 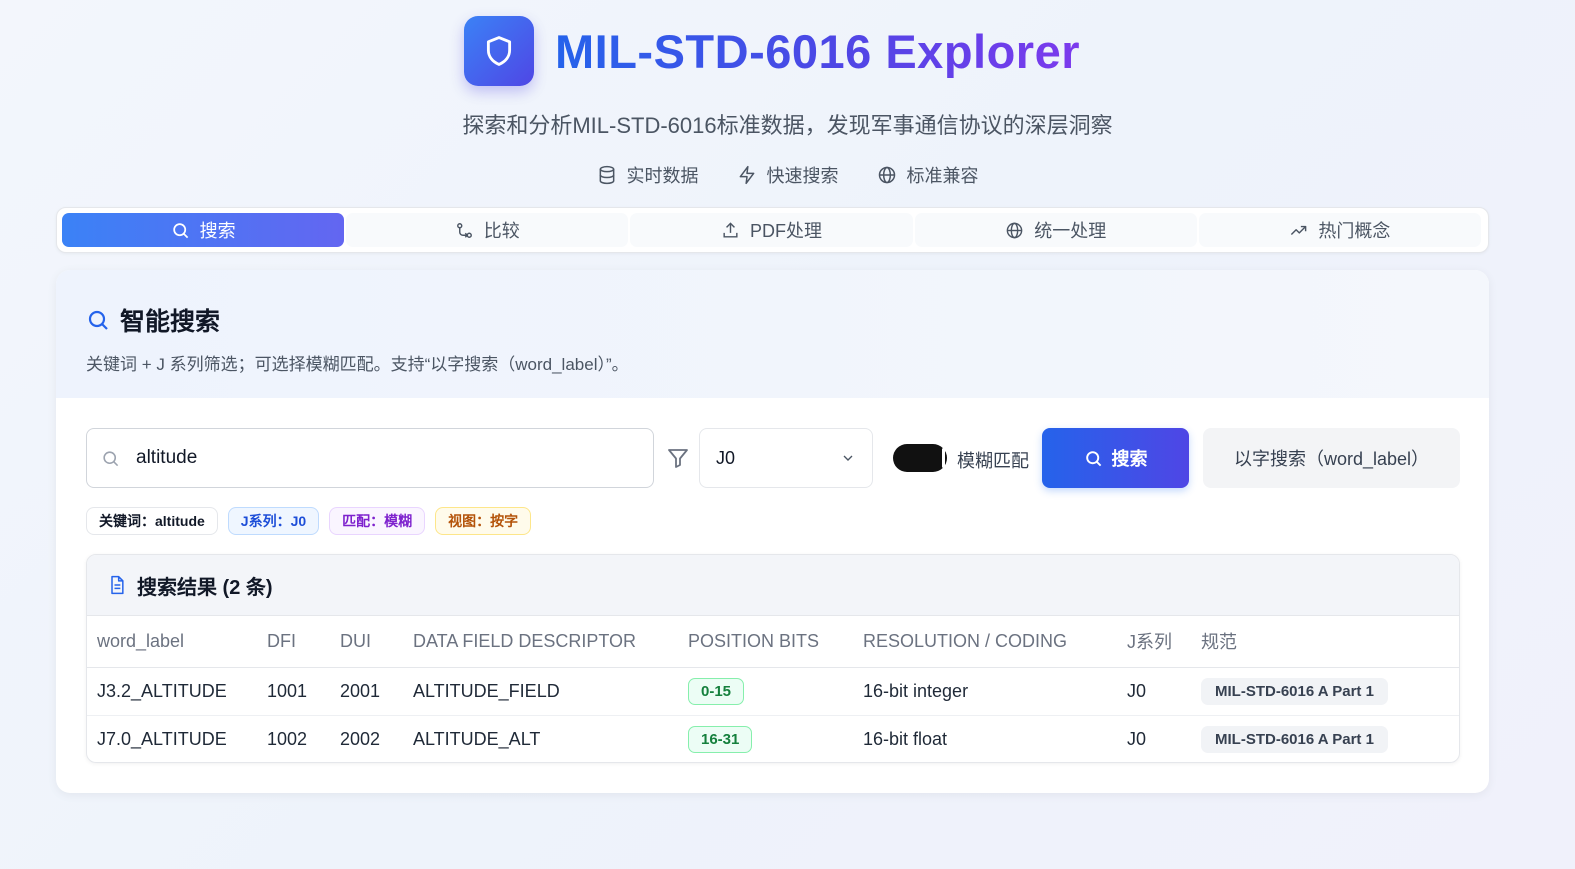 What do you see at coordinates (152, 521) in the screenshot?
I see `filter-chip: 关键词：altitude` at bounding box center [152, 521].